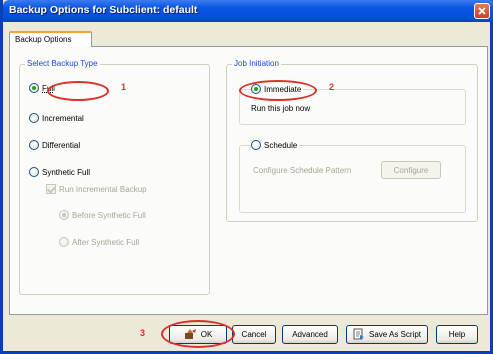 This screenshot has height=354, width=493. I want to click on tab-backup-options: Backup Options, so click(50, 39).